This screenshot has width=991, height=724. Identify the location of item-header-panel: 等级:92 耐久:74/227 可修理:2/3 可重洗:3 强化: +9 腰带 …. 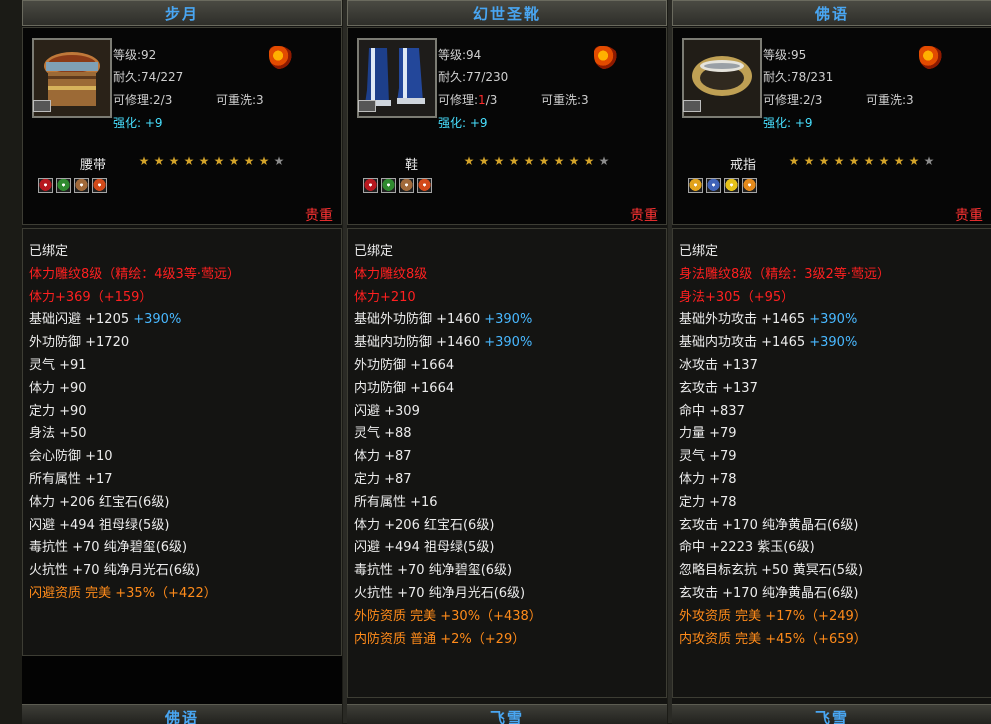
(182, 126).